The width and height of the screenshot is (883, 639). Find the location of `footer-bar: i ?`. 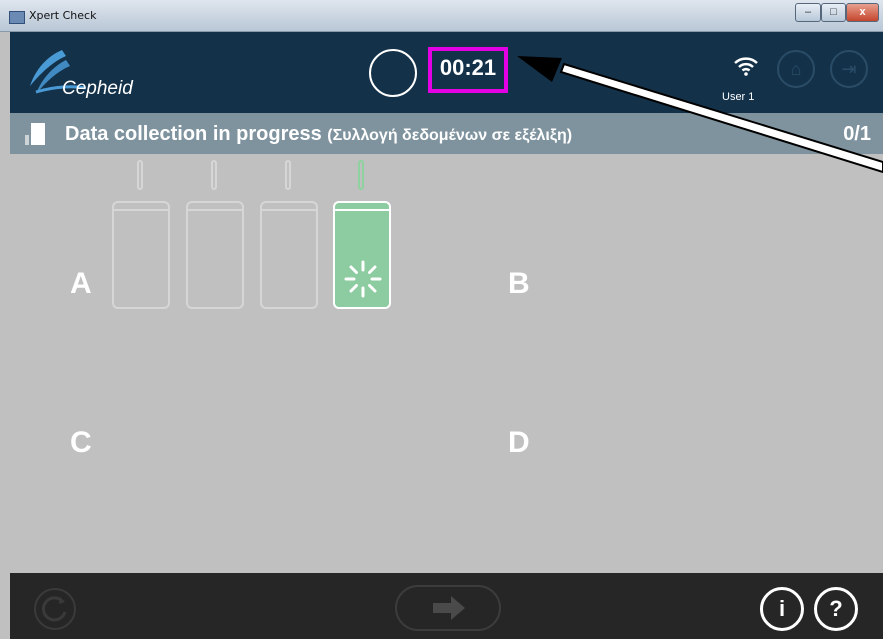

footer-bar: i ? is located at coordinates (446, 606).